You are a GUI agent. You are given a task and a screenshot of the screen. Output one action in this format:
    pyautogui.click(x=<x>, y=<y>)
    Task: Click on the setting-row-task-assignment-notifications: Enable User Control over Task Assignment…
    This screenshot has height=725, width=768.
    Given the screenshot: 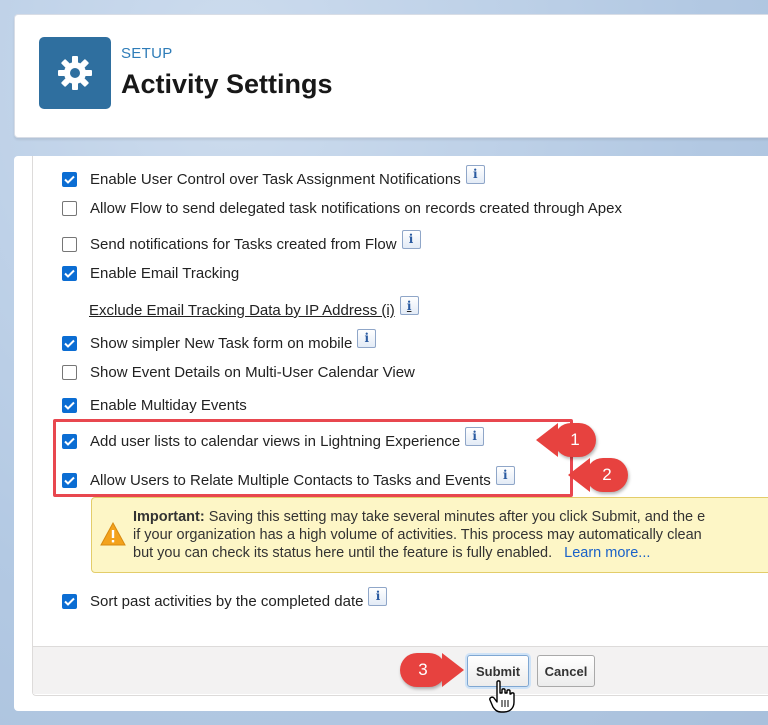 What is the action you would take?
    pyautogui.click(x=273, y=176)
    